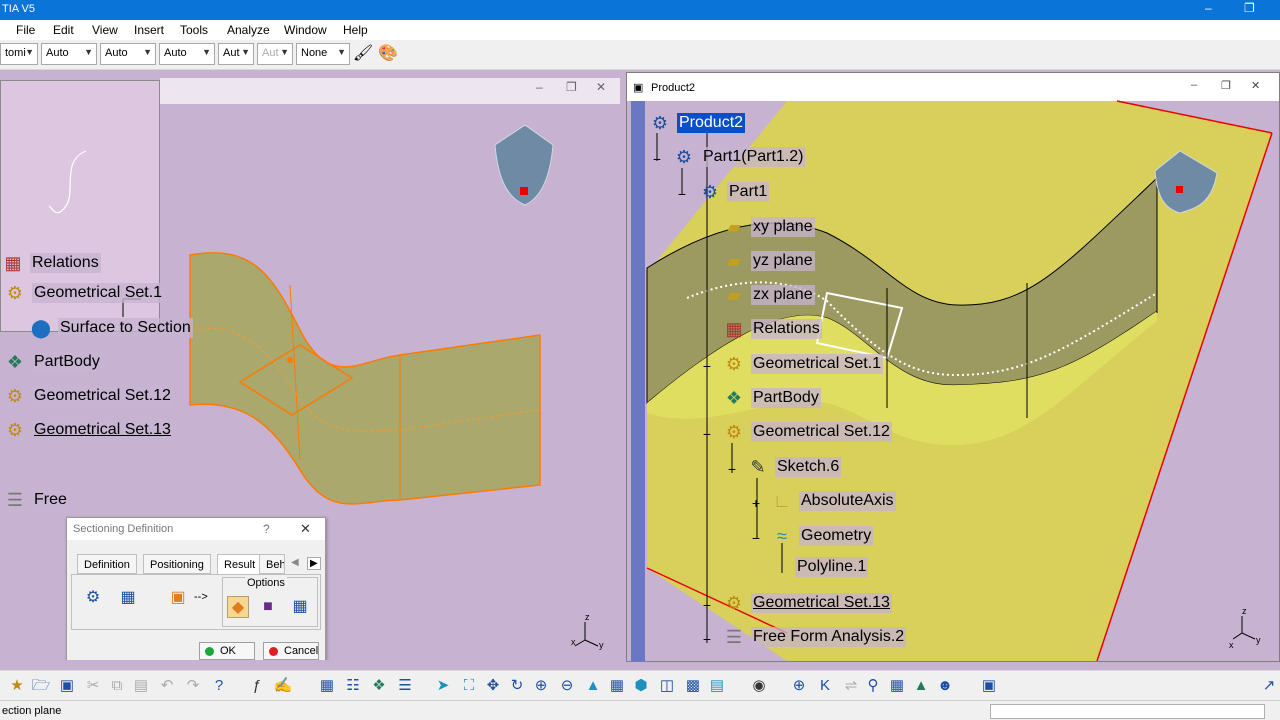  I want to click on tree-icon: ☷, so click(353, 686).